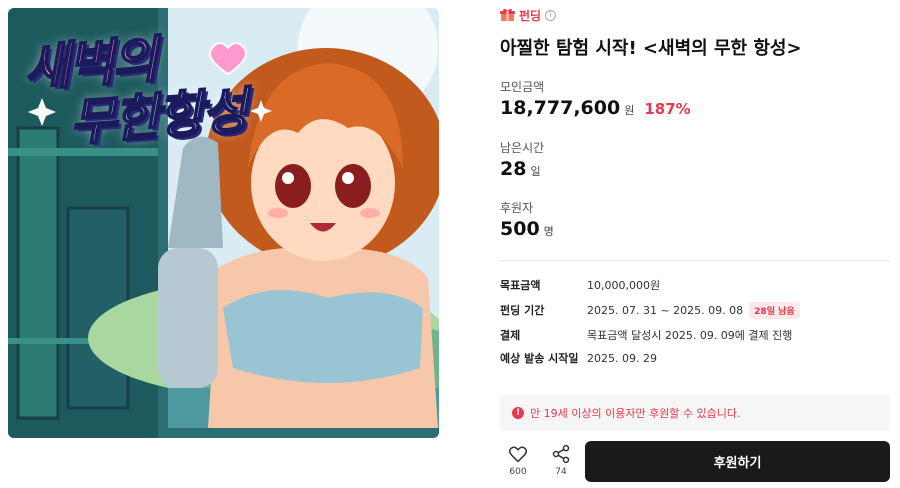 This screenshot has width=900, height=488. I want to click on days-left-badge: 28일 남음, so click(774, 310).